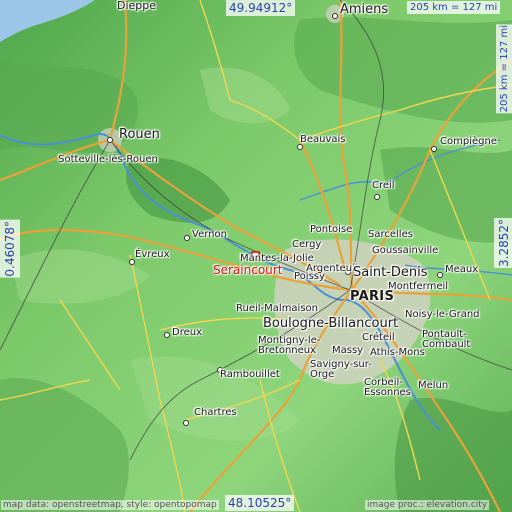 This screenshot has height=512, width=512. Describe the element at coordinates (468, 141) in the screenshot. I see `city-label-compiegne: Compiègne` at that location.